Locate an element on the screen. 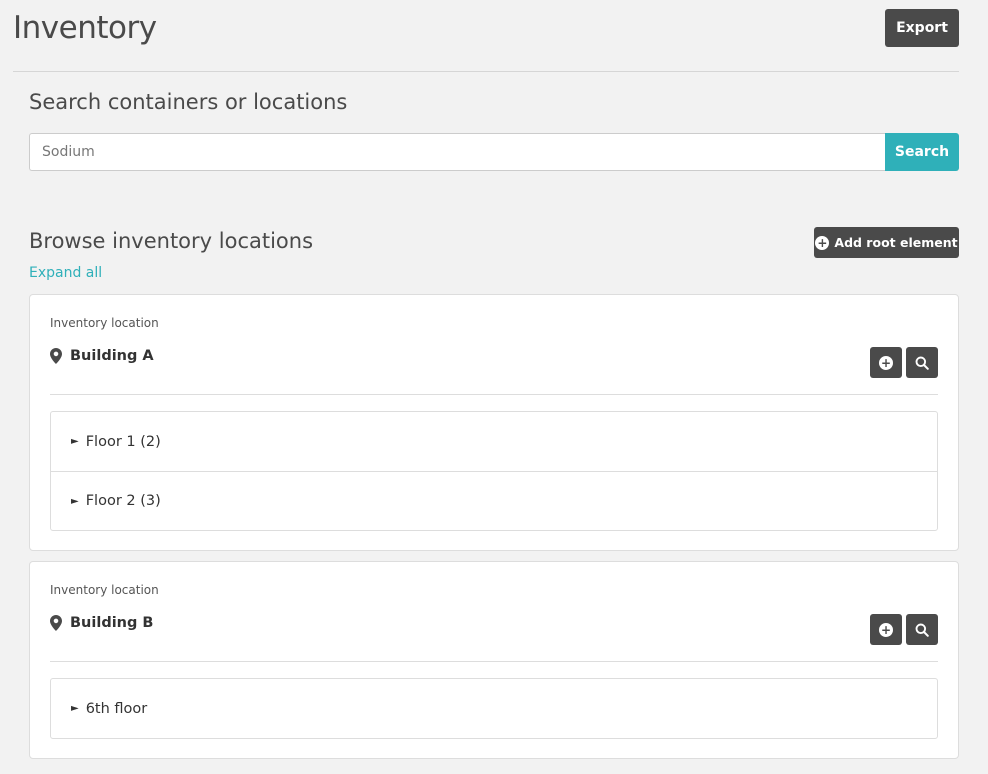  child-location-item: ► 6th floor is located at coordinates (494, 708).